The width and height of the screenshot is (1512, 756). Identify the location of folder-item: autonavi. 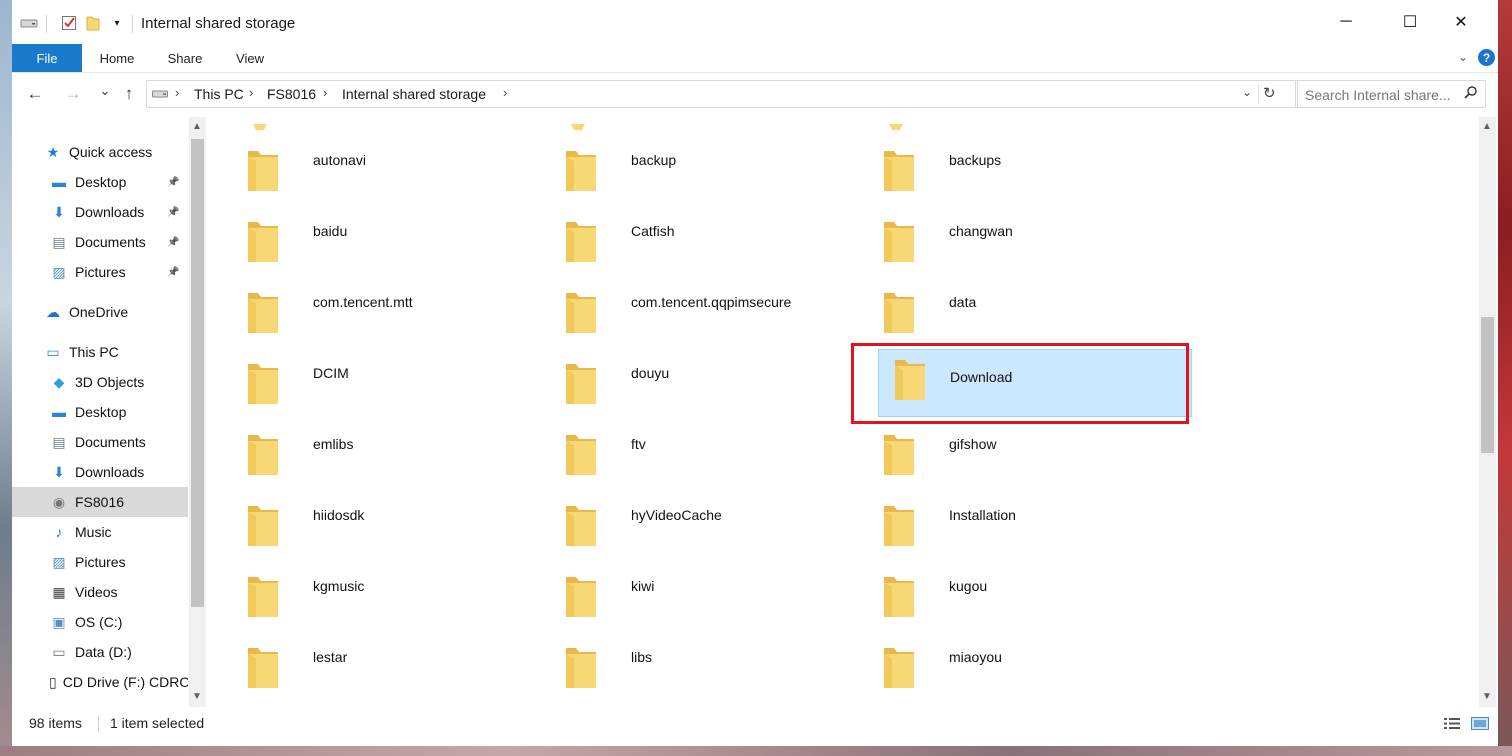
(367, 155).